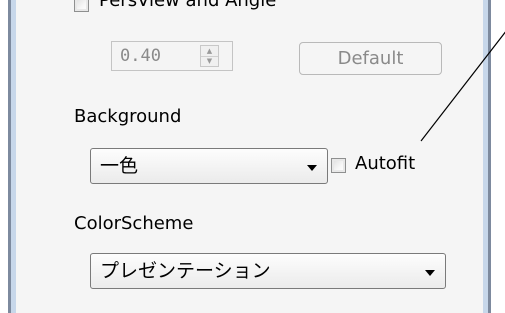 Image resolution: width=505 pixels, height=313 pixels. Describe the element at coordinates (385, 163) in the screenshot. I see `autofit-label: Autofit` at that location.